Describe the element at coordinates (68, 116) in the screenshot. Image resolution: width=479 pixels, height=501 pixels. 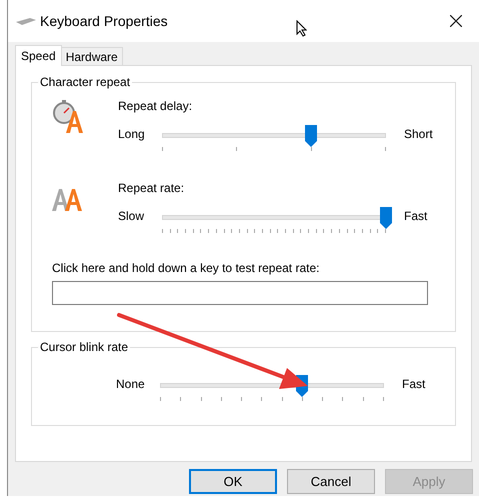
I see `stopwatch-letter-icon` at that location.